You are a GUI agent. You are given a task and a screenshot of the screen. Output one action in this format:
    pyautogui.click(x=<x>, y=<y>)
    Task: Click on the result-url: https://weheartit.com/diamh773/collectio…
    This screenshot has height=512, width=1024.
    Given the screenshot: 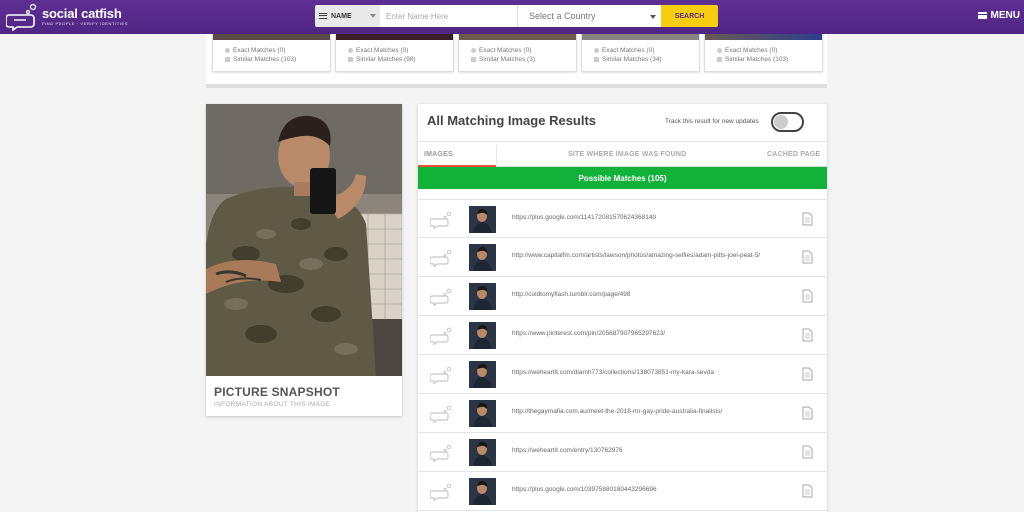 What is the action you would take?
    pyautogui.click(x=613, y=372)
    